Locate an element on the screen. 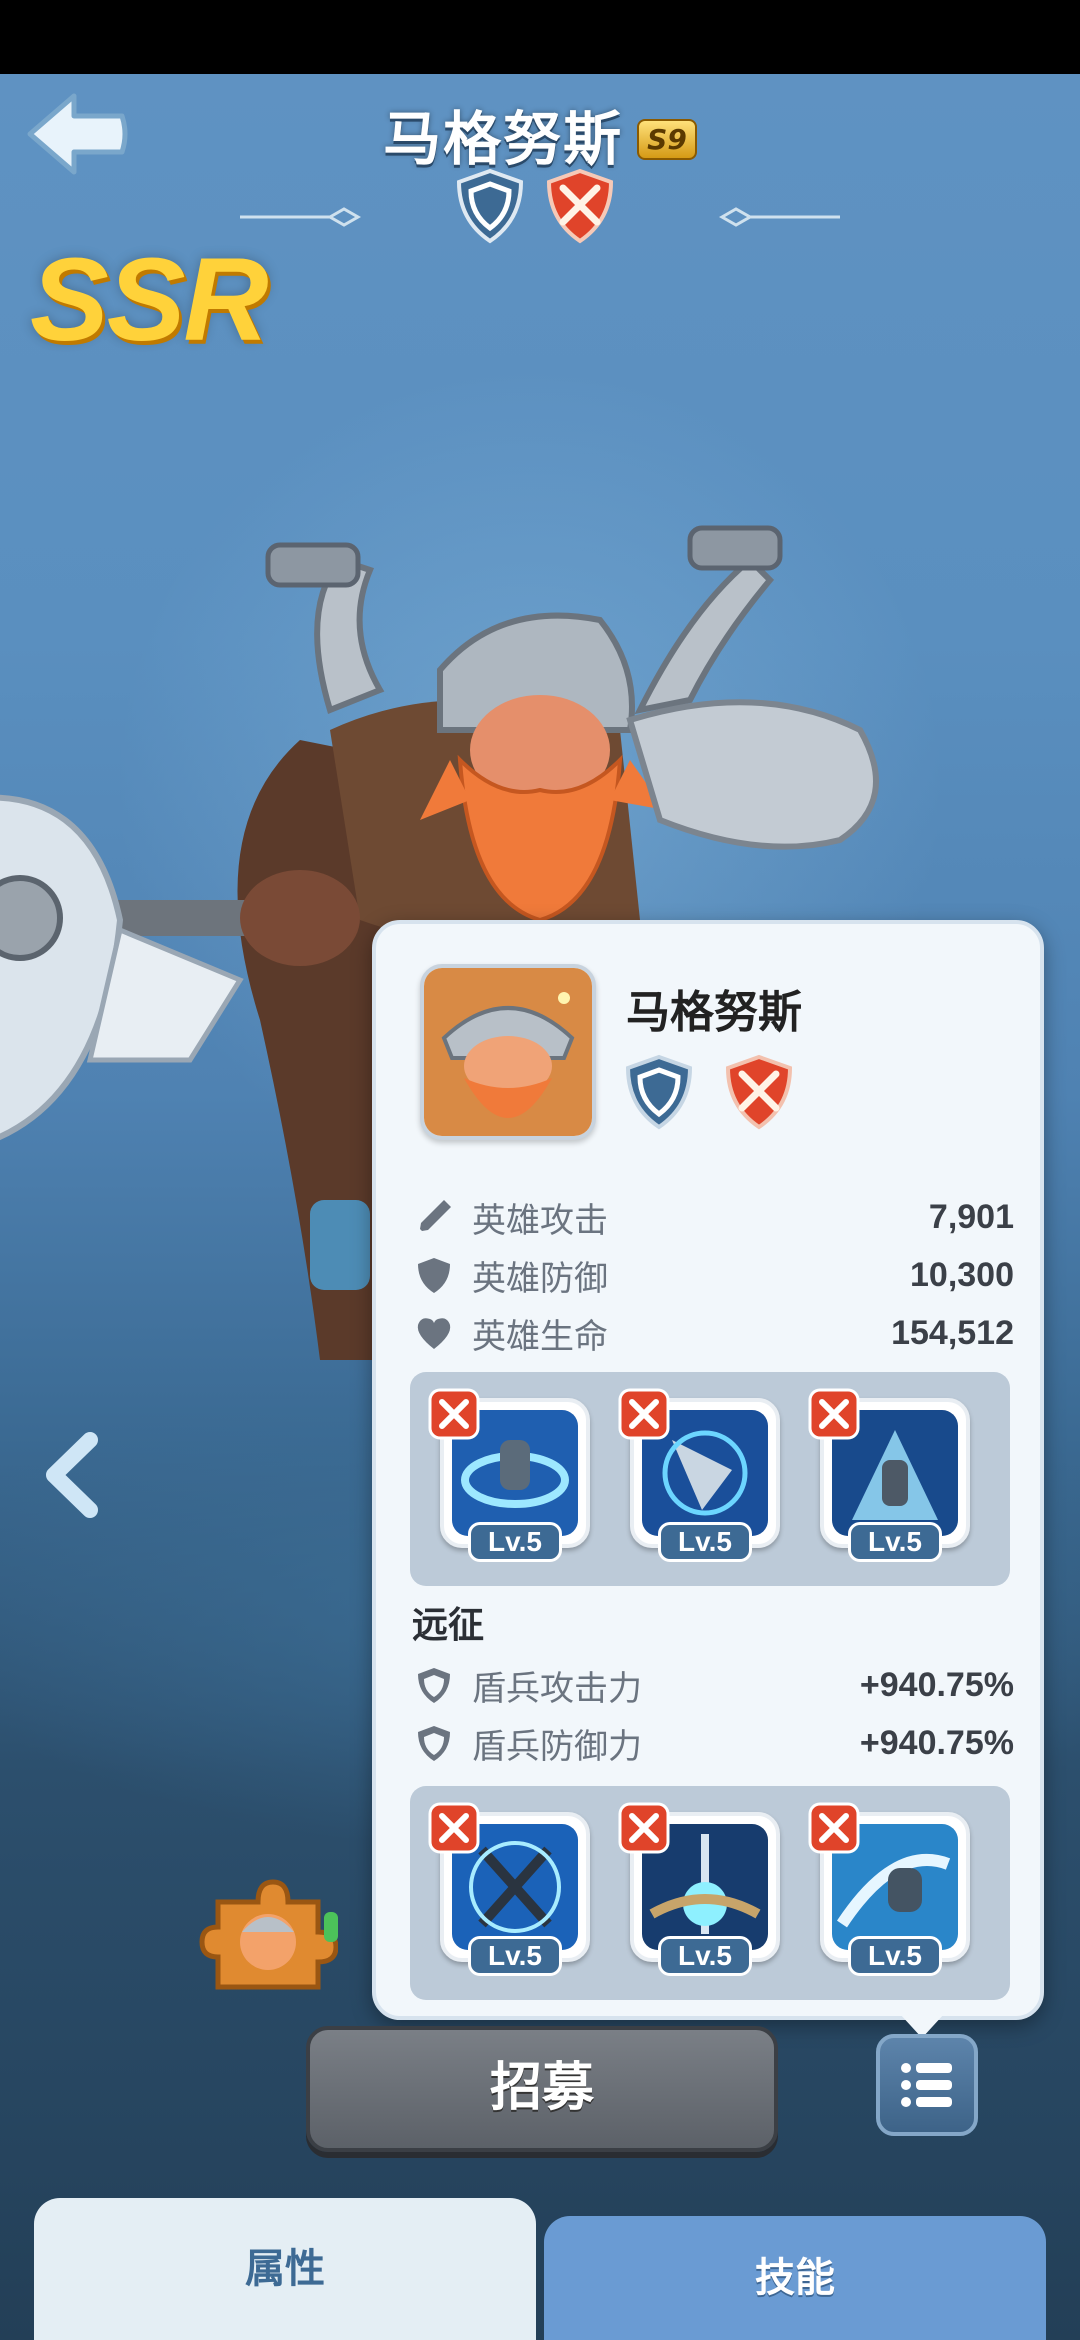 Image resolution: width=1080 pixels, height=2340 pixels. rarity-label: SSR is located at coordinates (149, 300).